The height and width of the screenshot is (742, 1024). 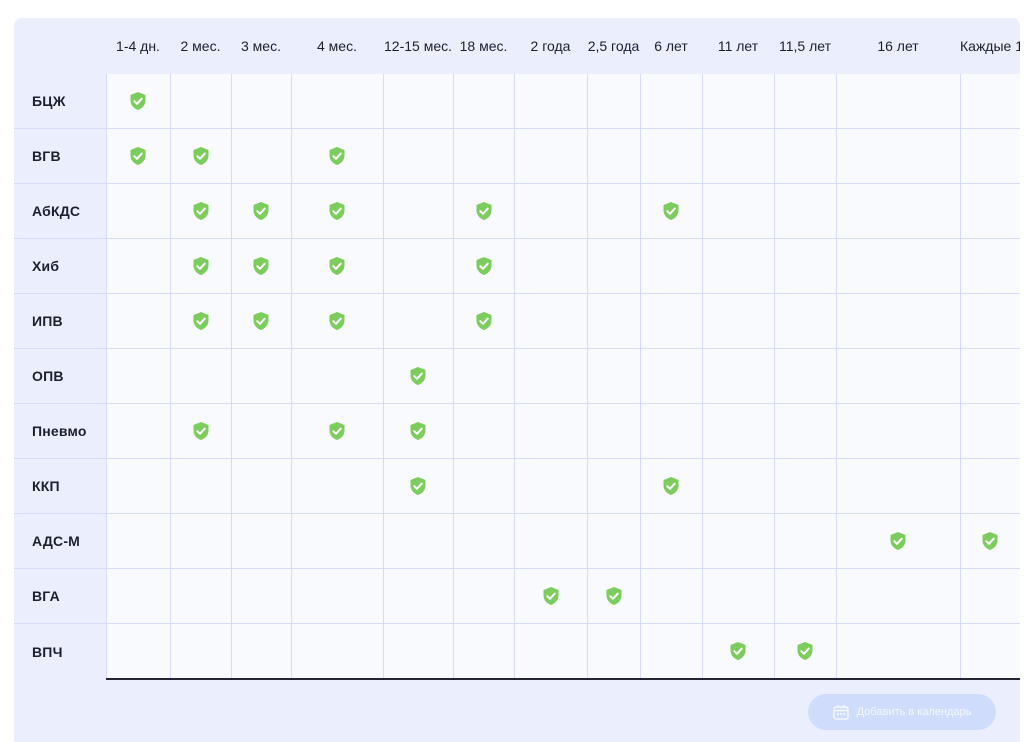 What do you see at coordinates (517, 101) in the screenshot?
I see `table-row: БЦЖ` at bounding box center [517, 101].